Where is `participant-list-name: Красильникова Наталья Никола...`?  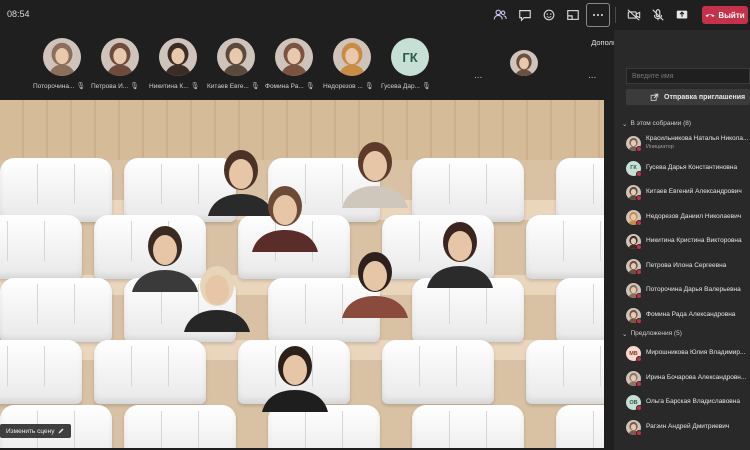
participant-list-name: Красильникова Наталья Никола... is located at coordinates (697, 138).